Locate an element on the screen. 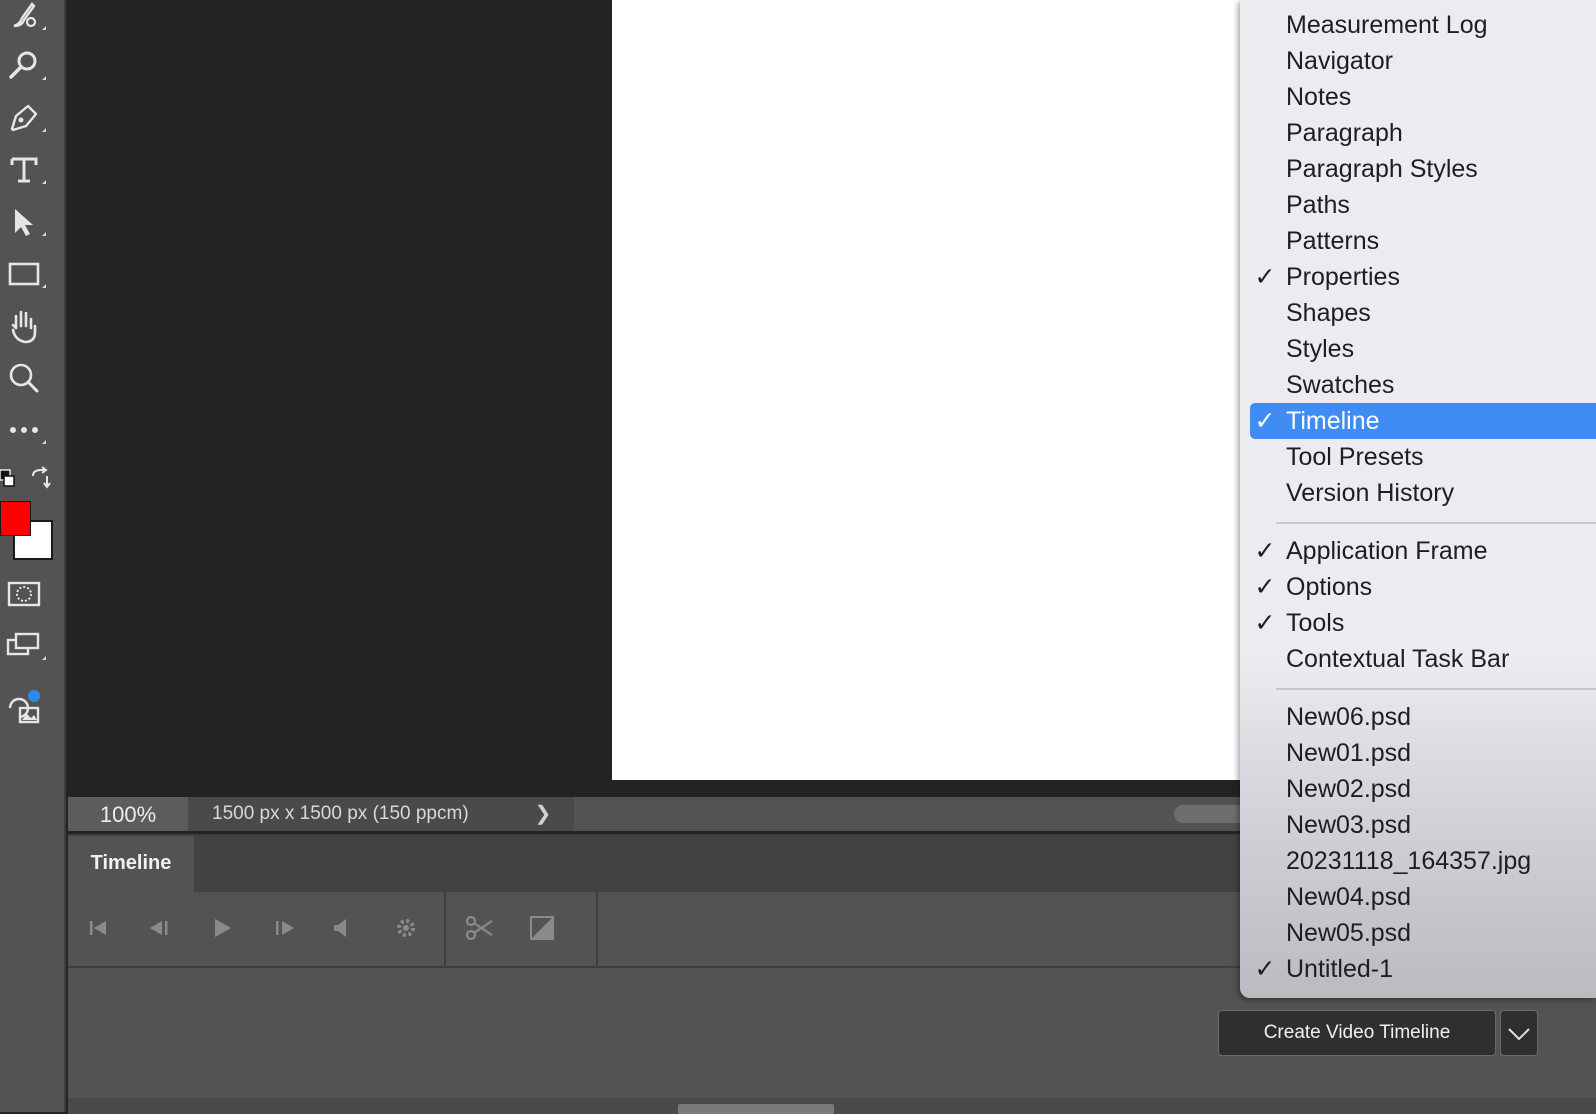 The height and width of the screenshot is (1114, 1596). timeline-type-dropdown is located at coordinates (1519, 1033).